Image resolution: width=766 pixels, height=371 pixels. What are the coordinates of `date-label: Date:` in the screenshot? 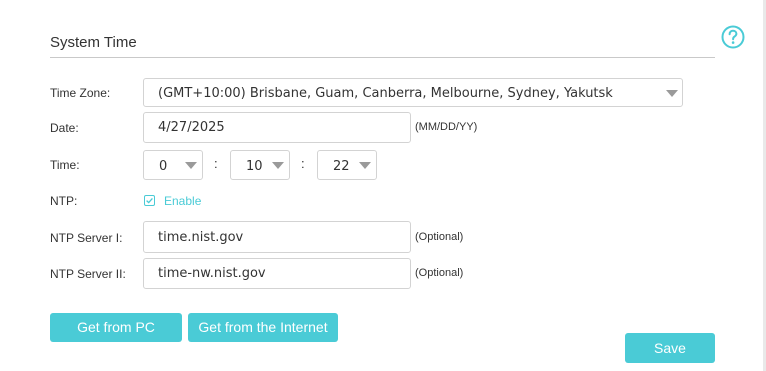 It's located at (64, 128).